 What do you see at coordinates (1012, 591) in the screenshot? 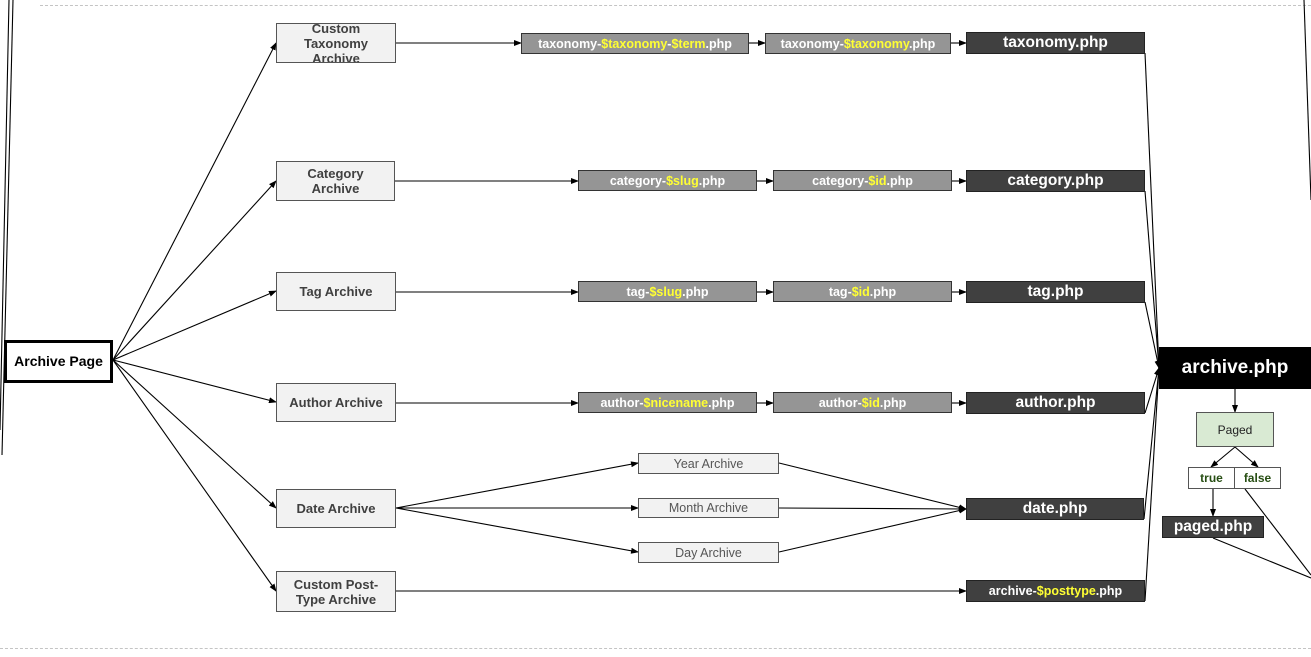
I see `template-text: archive-` at bounding box center [1012, 591].